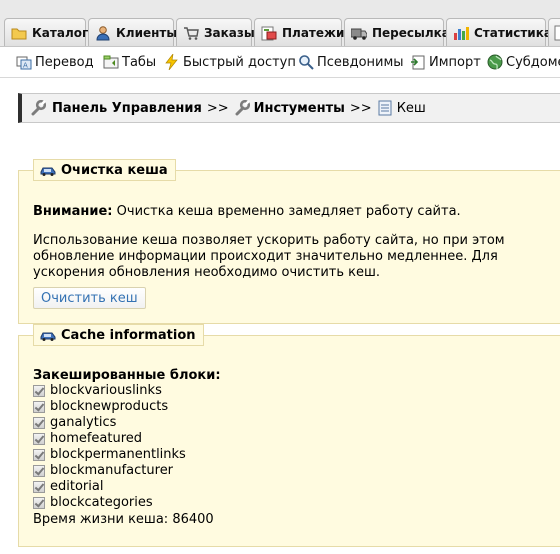 This screenshot has width=560, height=554. I want to click on breadcrumb: Панель Управления >> Инстументы >> Кеш, so click(289, 108).